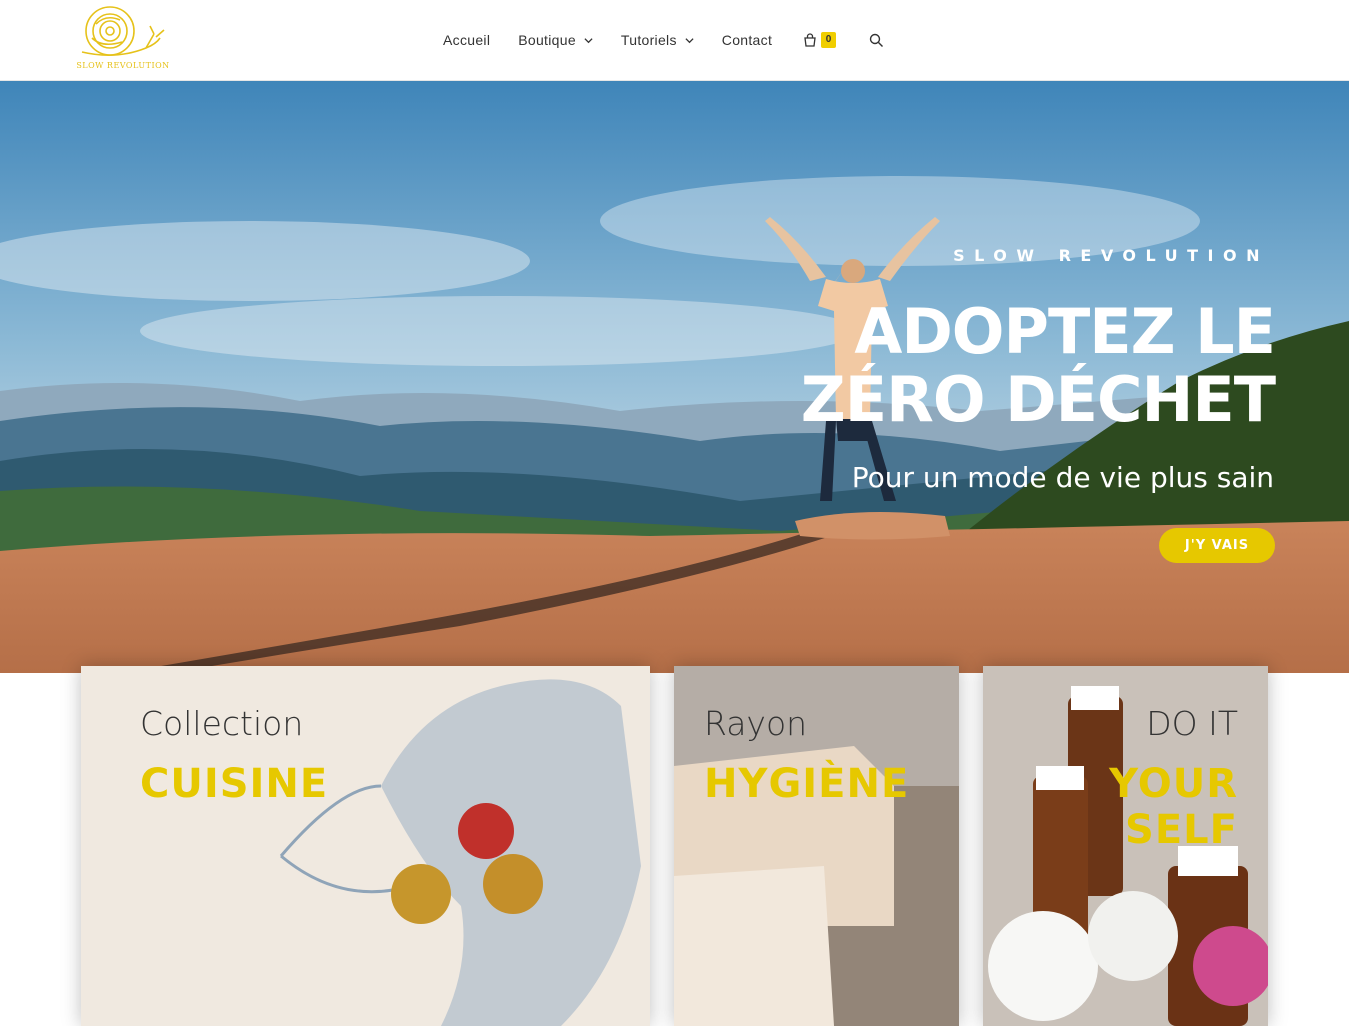 Image resolution: width=1349 pixels, height=1026 pixels. I want to click on card-accent-title: HYGIÈNE, so click(807, 784).